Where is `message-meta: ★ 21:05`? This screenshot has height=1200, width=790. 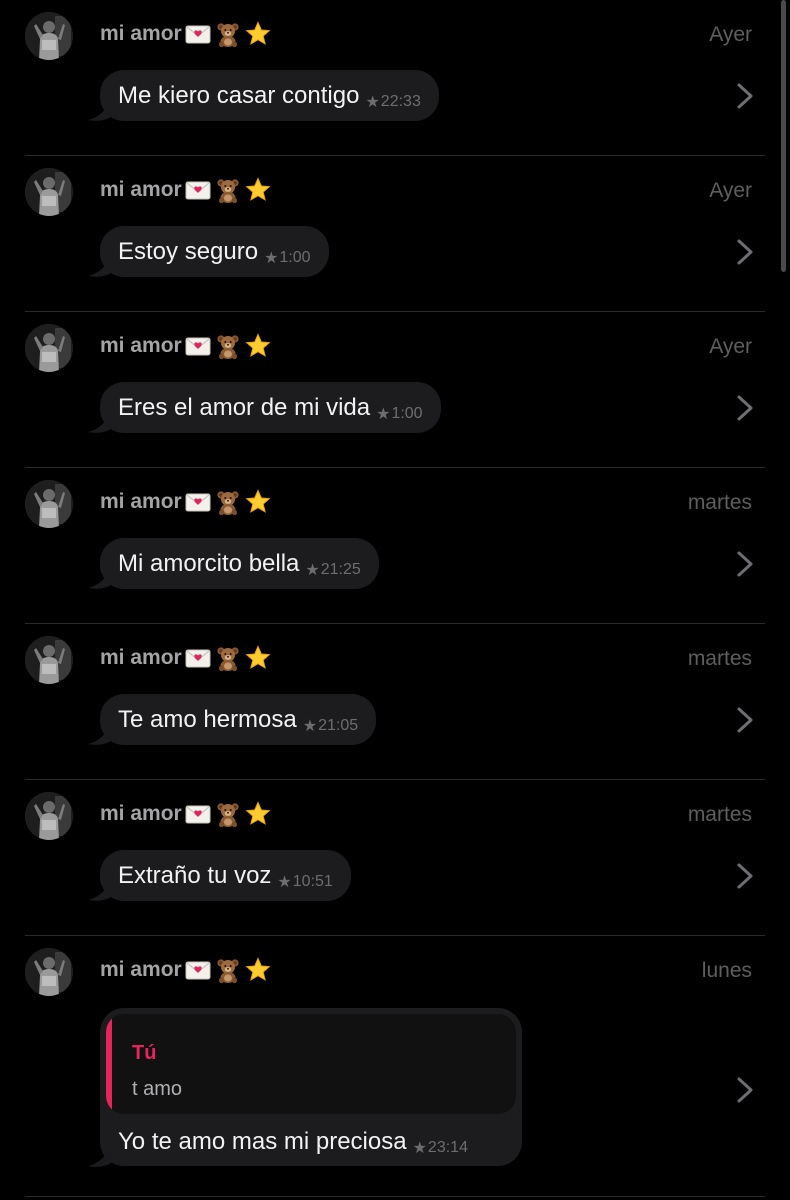 message-meta: ★ 21:05 is located at coordinates (330, 726).